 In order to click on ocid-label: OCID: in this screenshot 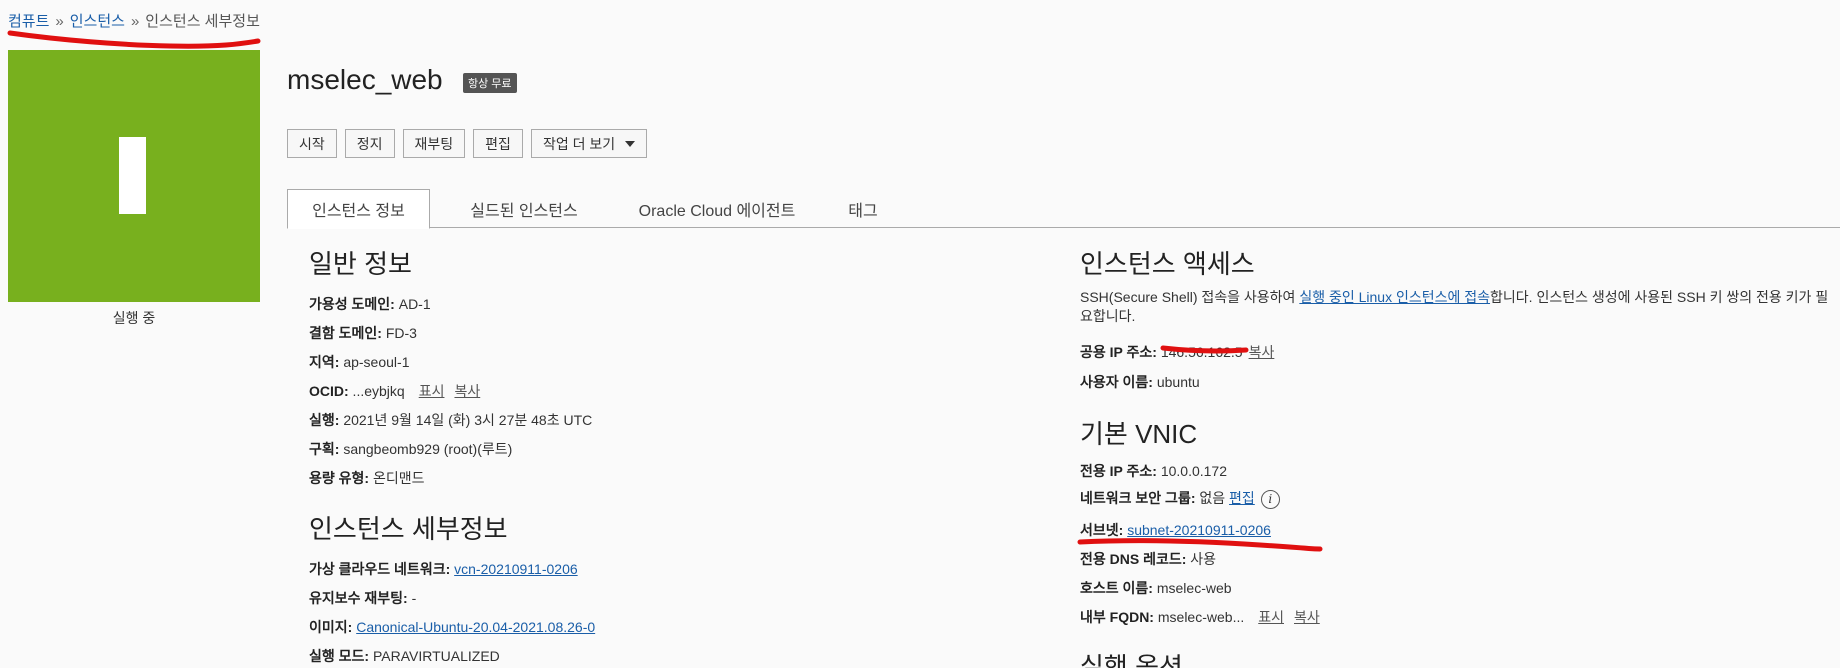, I will do `click(329, 391)`.